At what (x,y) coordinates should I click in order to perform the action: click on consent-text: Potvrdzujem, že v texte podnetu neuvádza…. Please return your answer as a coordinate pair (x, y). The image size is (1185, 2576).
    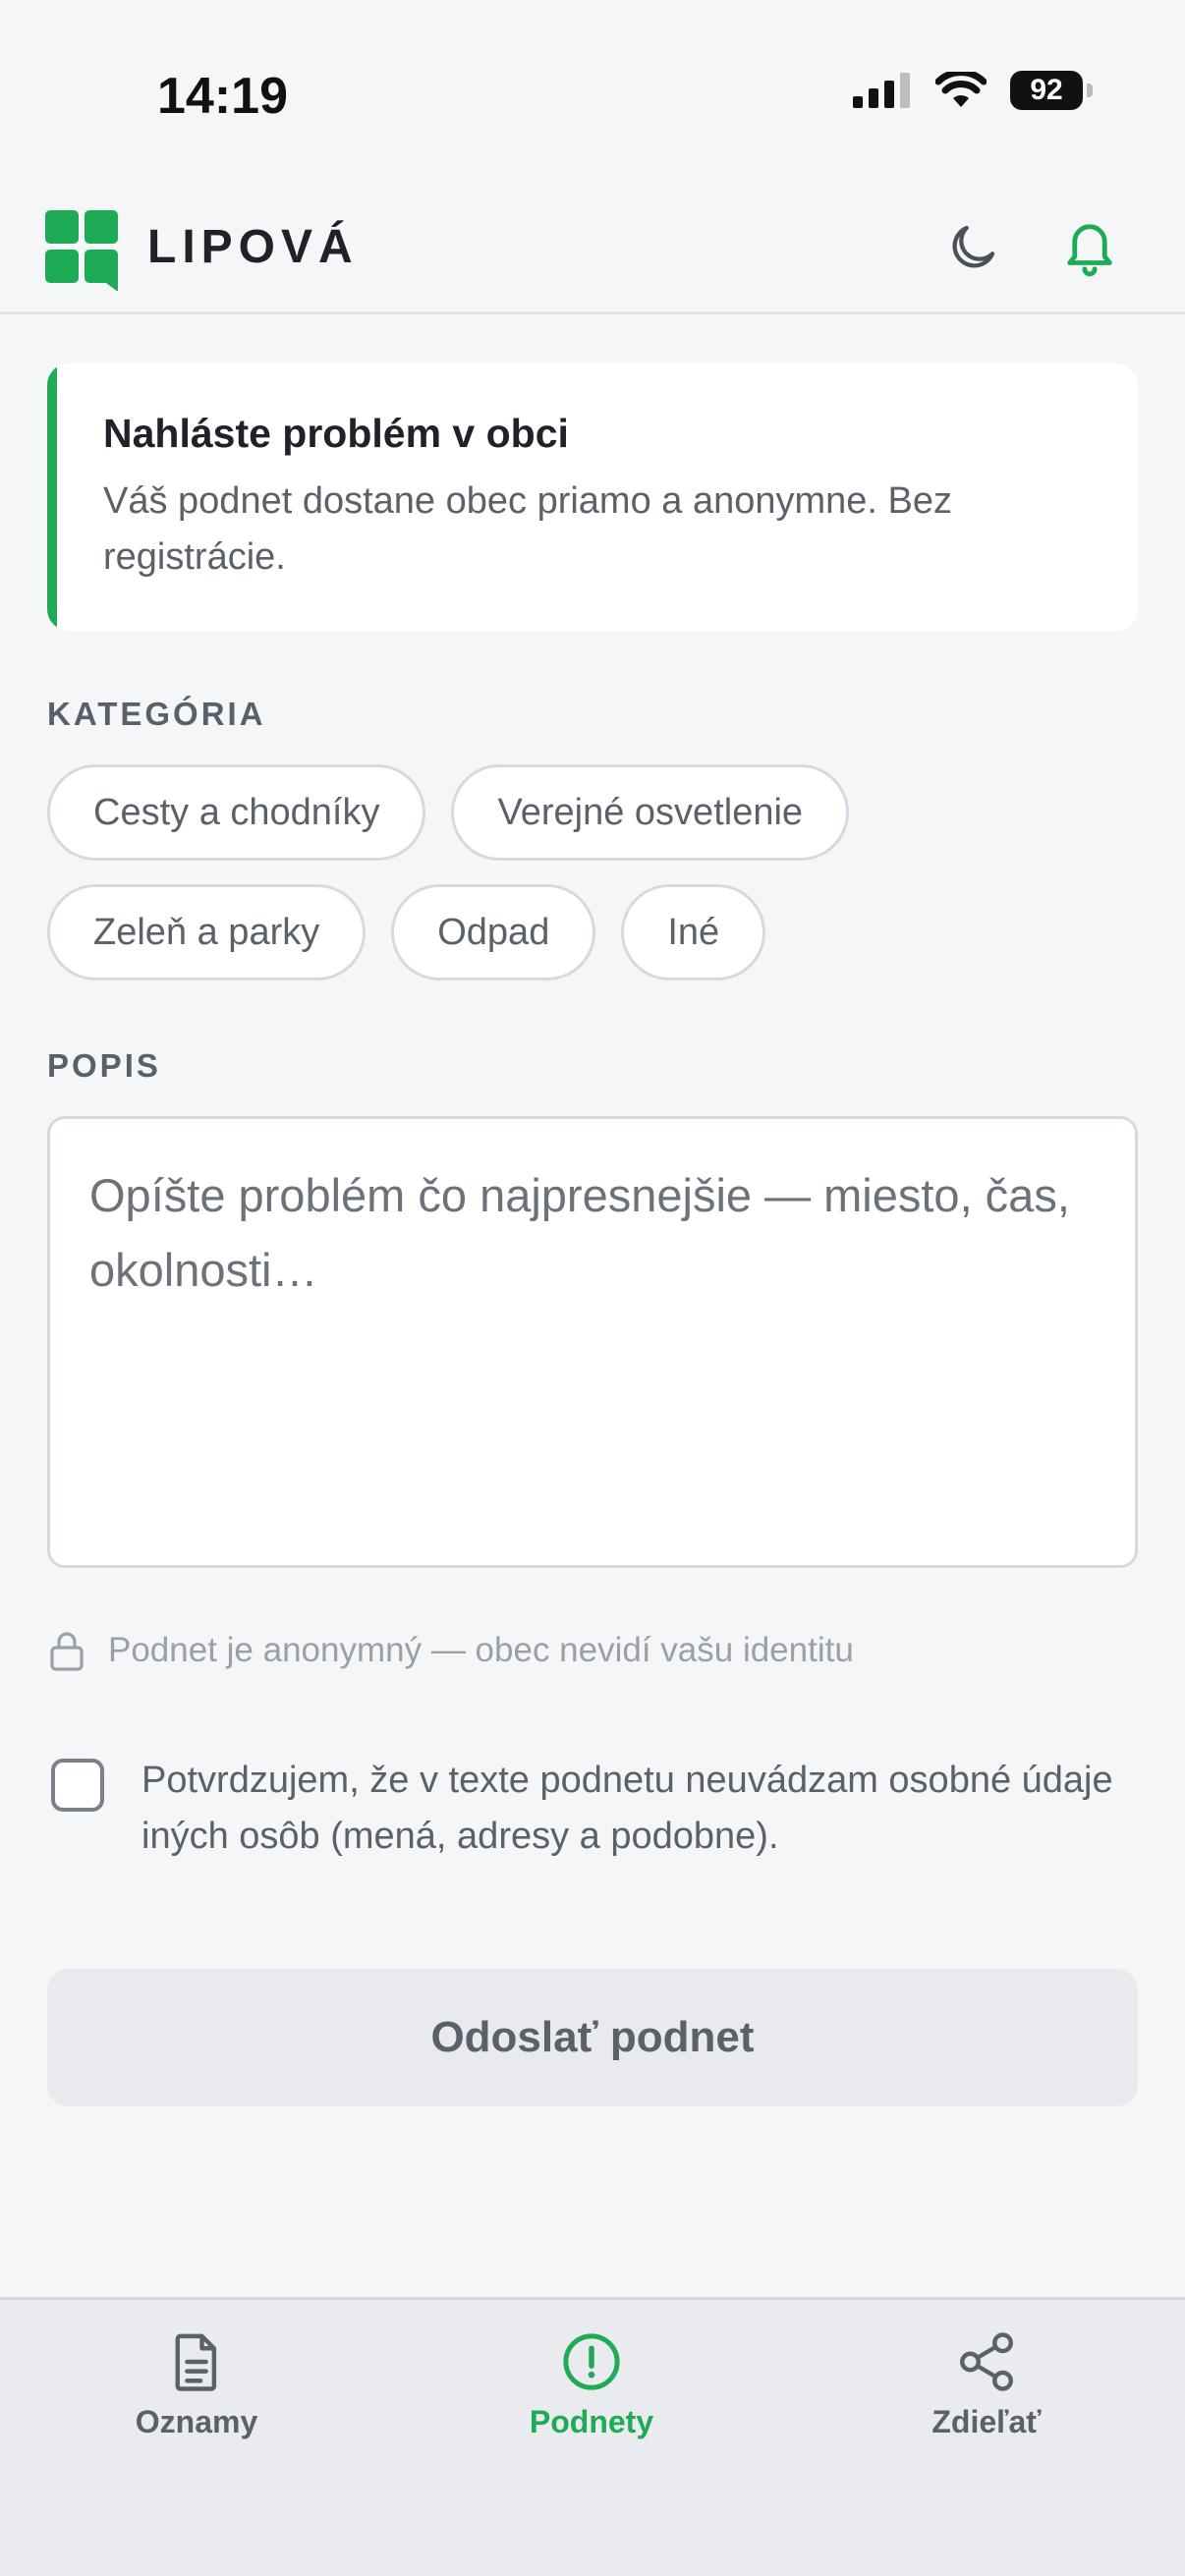
    Looking at the image, I should click on (627, 1808).